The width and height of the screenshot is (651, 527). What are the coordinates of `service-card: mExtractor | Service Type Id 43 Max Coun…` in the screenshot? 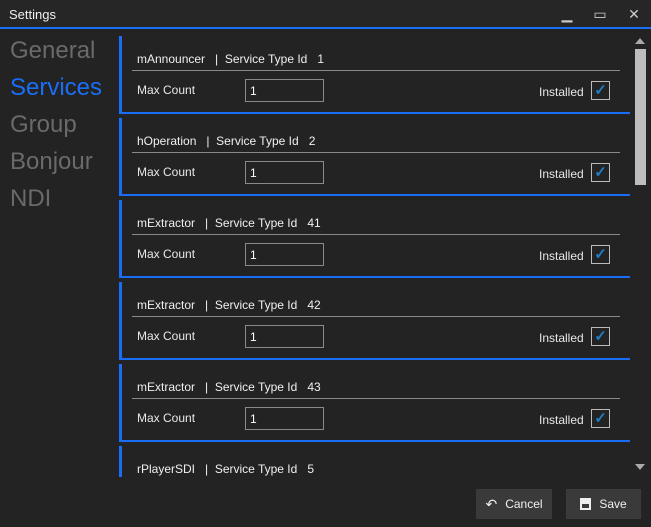 It's located at (374, 403).